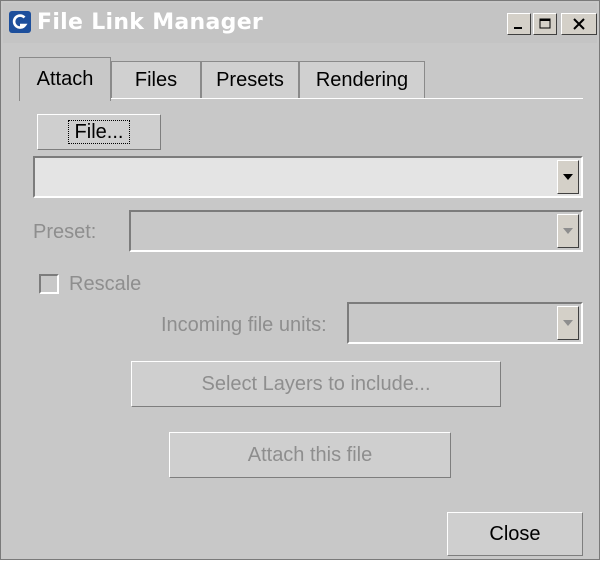 This screenshot has width=602, height=562. What do you see at coordinates (105, 284) in the screenshot?
I see `rescale-label: Rescale` at bounding box center [105, 284].